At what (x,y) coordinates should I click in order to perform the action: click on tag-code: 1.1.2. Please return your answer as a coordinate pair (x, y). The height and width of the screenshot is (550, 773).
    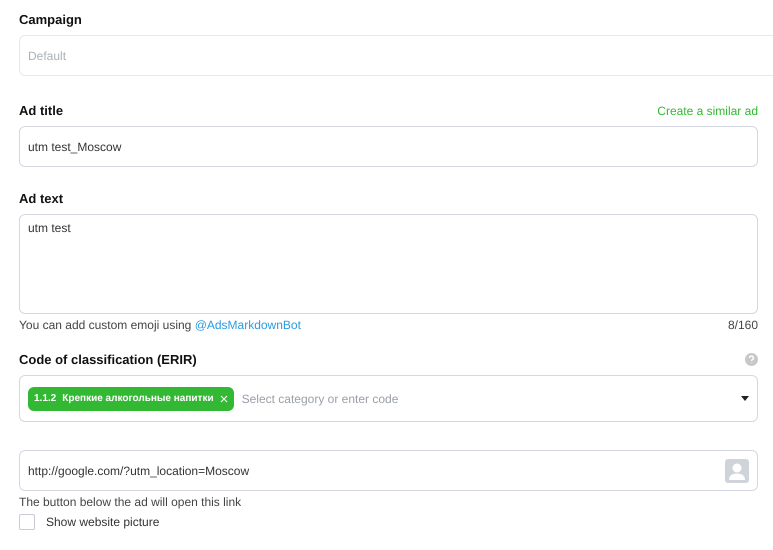
    Looking at the image, I should click on (45, 398).